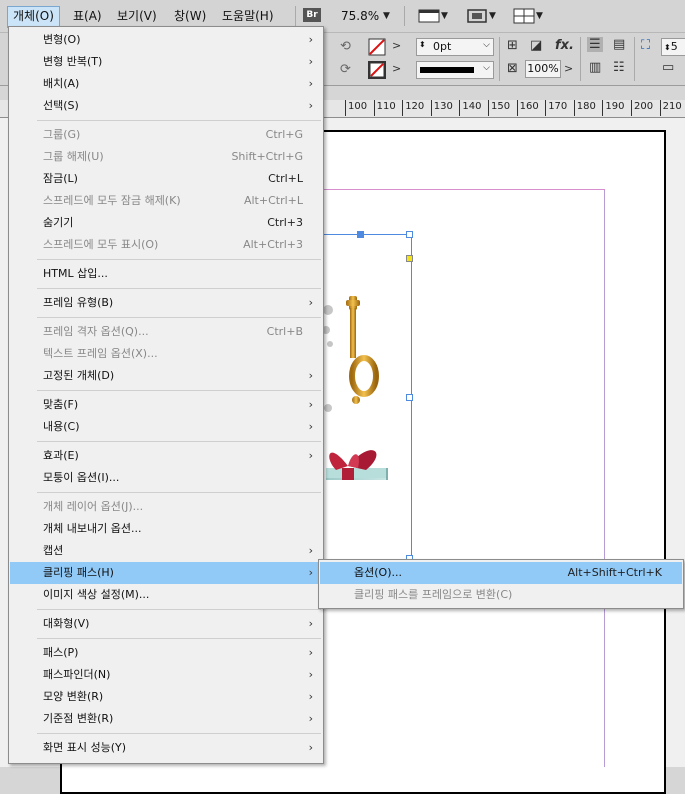 Image resolution: width=685 pixels, height=794 pixels. What do you see at coordinates (166, 675) in the screenshot?
I see `menu-item: 패스파인더(N) ›` at bounding box center [166, 675].